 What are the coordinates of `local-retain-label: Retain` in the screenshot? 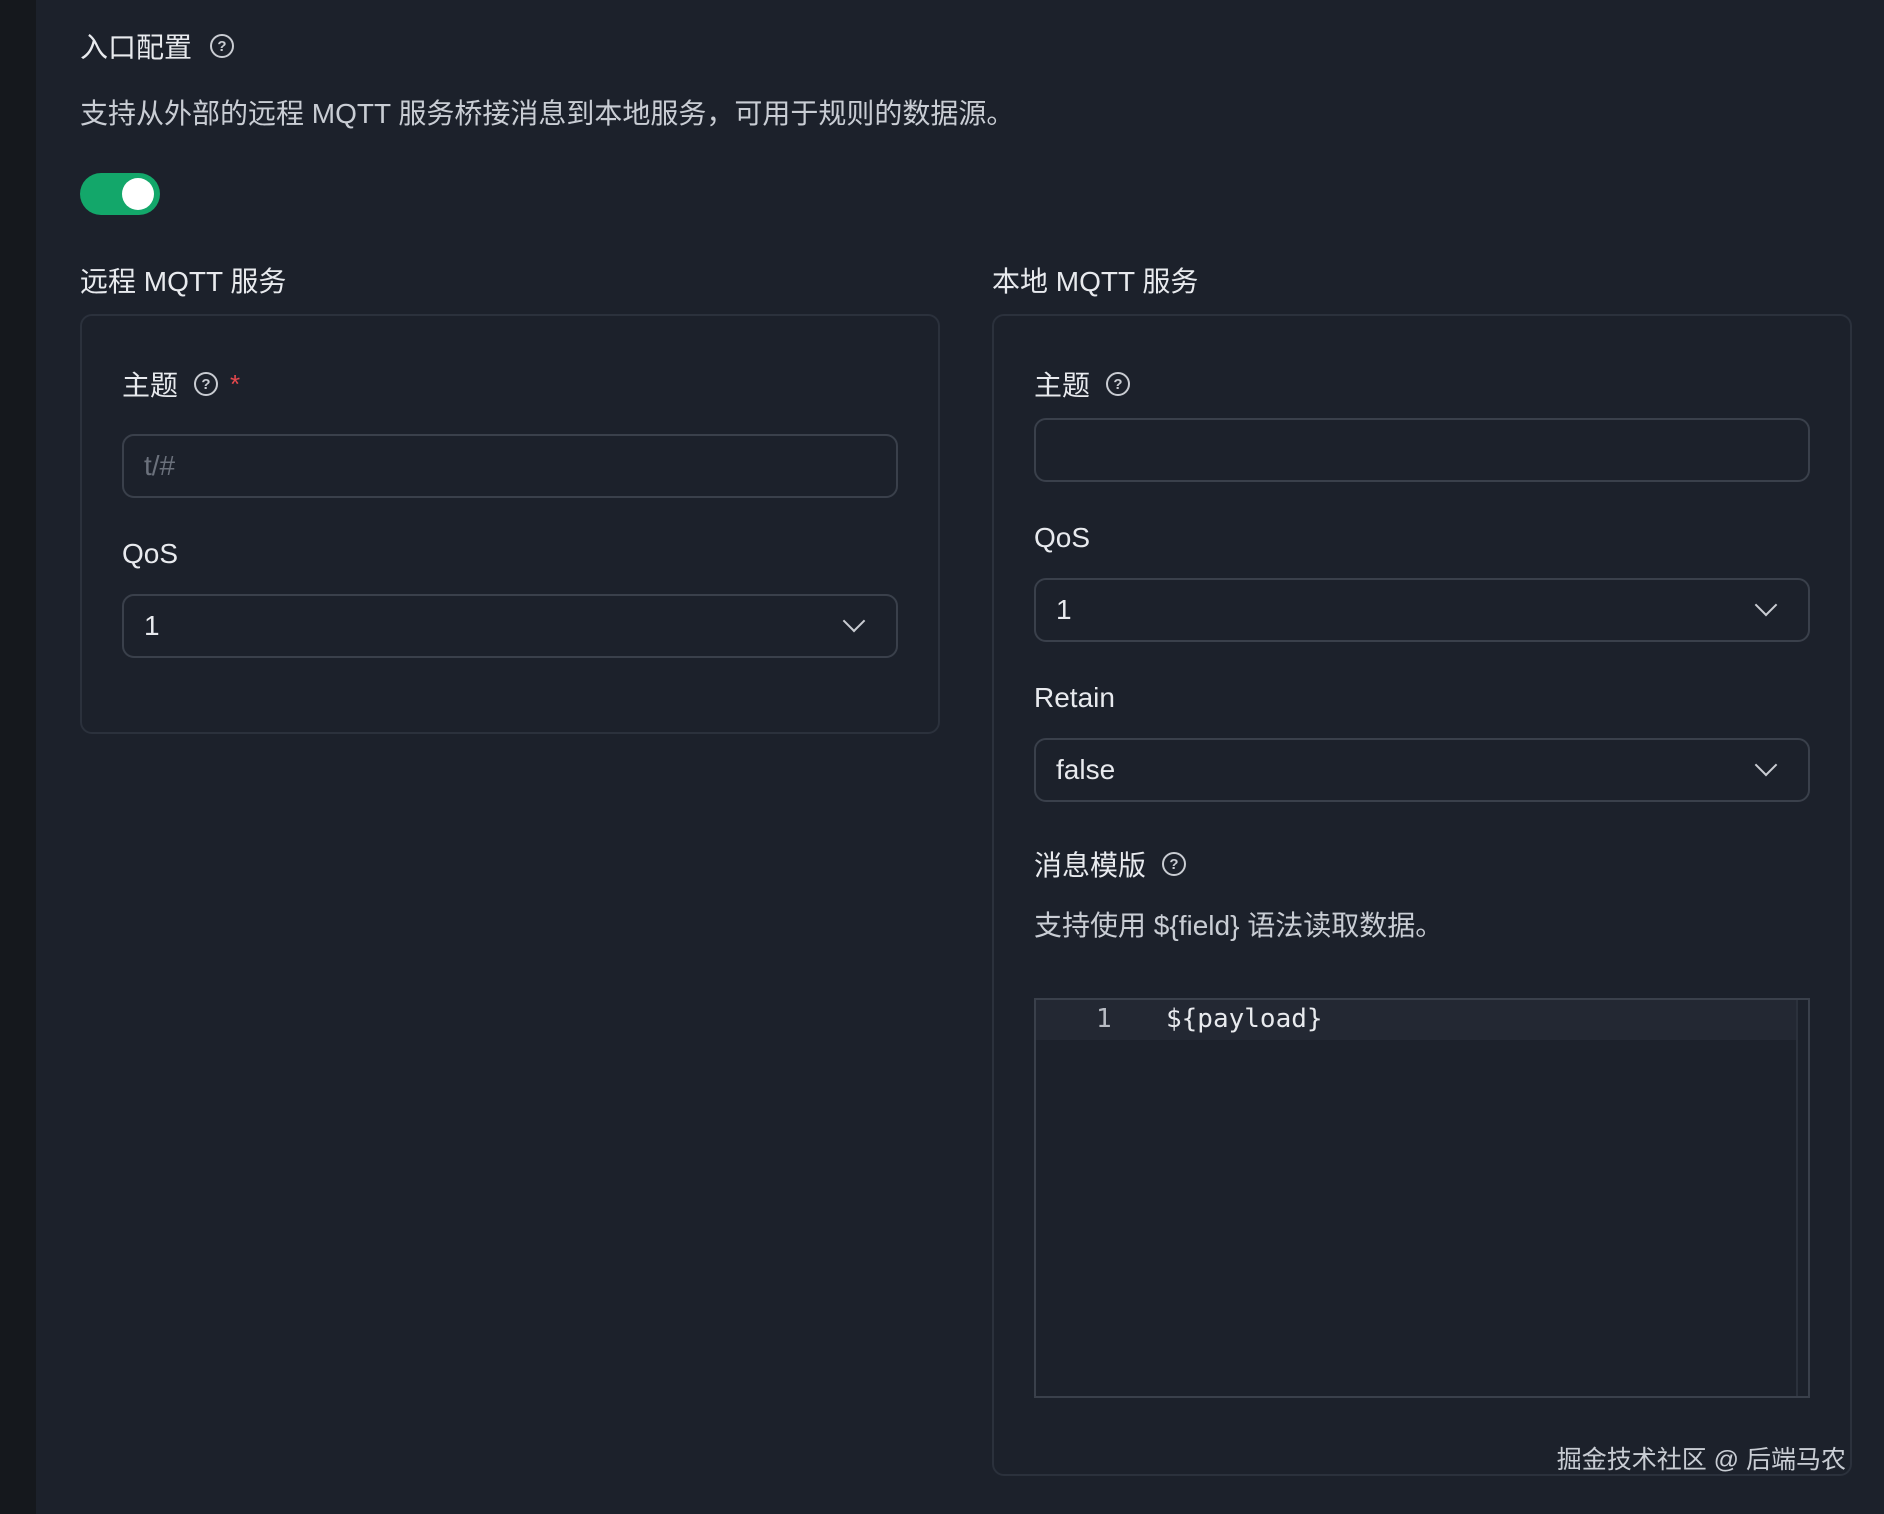 It's located at (1074, 698).